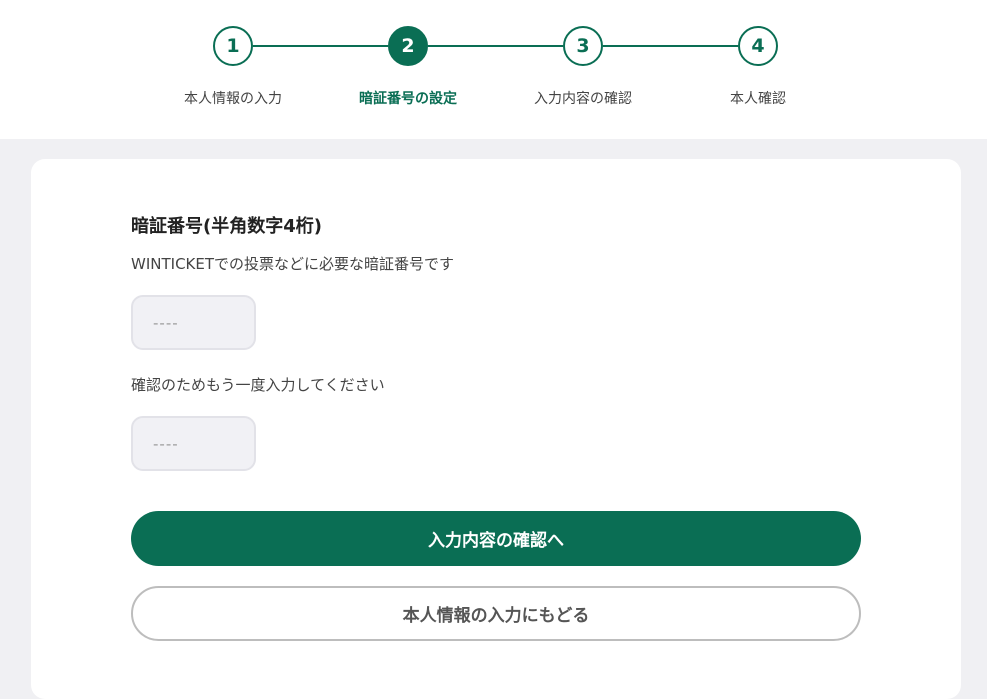 This screenshot has width=987, height=699. I want to click on pin-input, so click(193, 322).